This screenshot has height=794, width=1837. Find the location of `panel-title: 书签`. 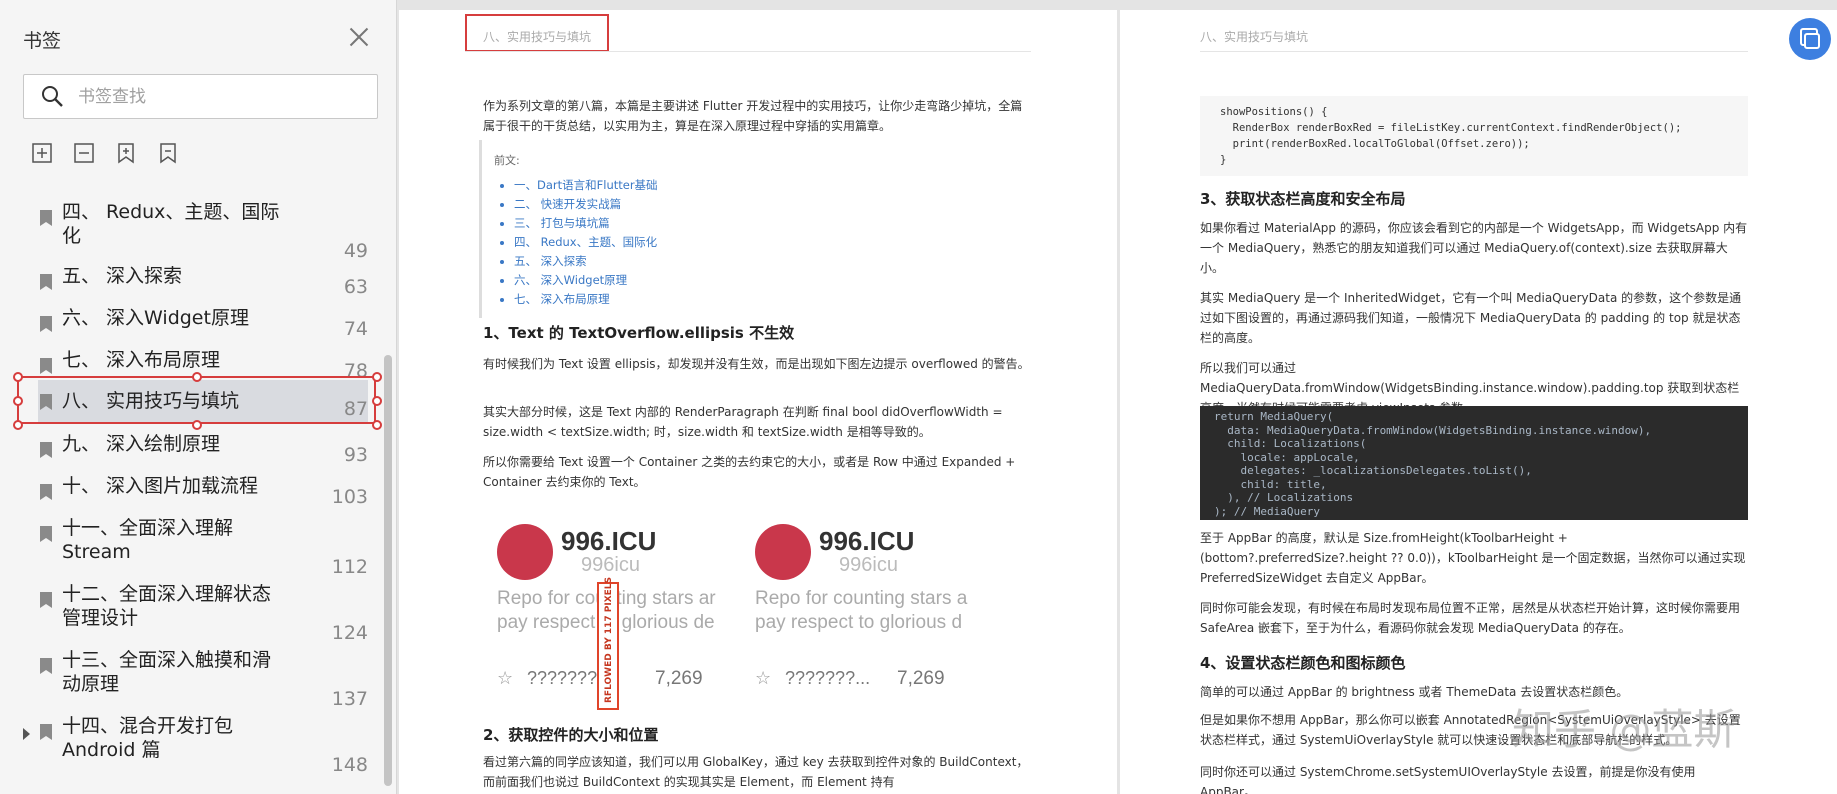

panel-title: 书签 is located at coordinates (42, 41).